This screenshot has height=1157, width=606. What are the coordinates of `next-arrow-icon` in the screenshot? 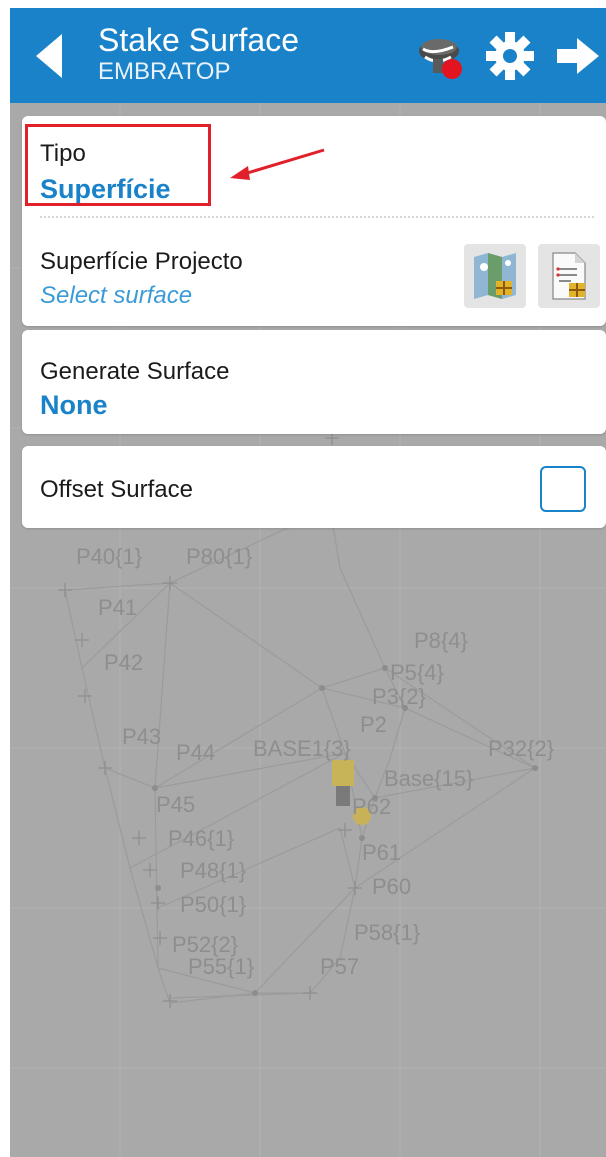 It's located at (578, 55).